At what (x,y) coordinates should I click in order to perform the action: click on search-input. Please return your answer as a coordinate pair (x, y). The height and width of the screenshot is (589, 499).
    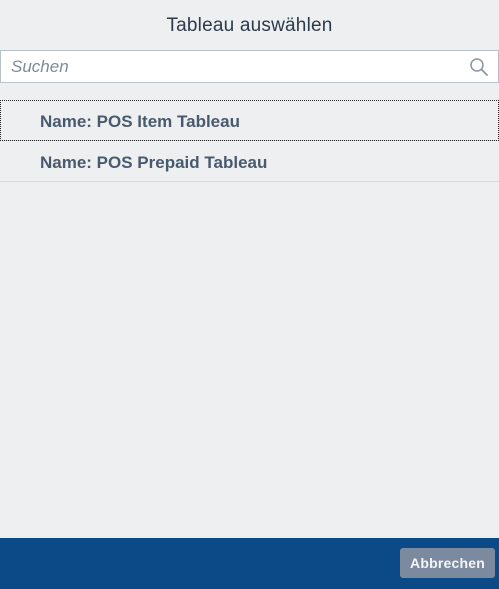
    Looking at the image, I should click on (228, 66).